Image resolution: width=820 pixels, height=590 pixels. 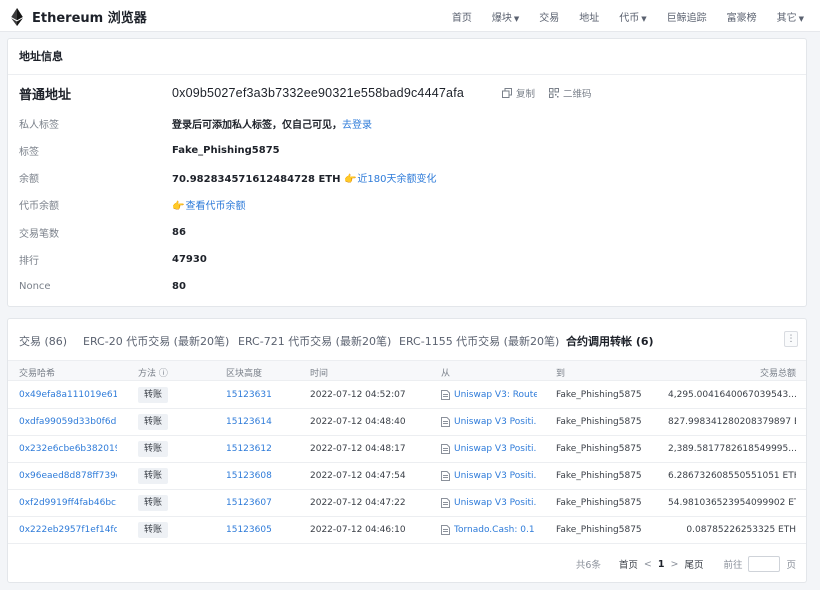 I want to click on current-page: 1, so click(x=661, y=564).